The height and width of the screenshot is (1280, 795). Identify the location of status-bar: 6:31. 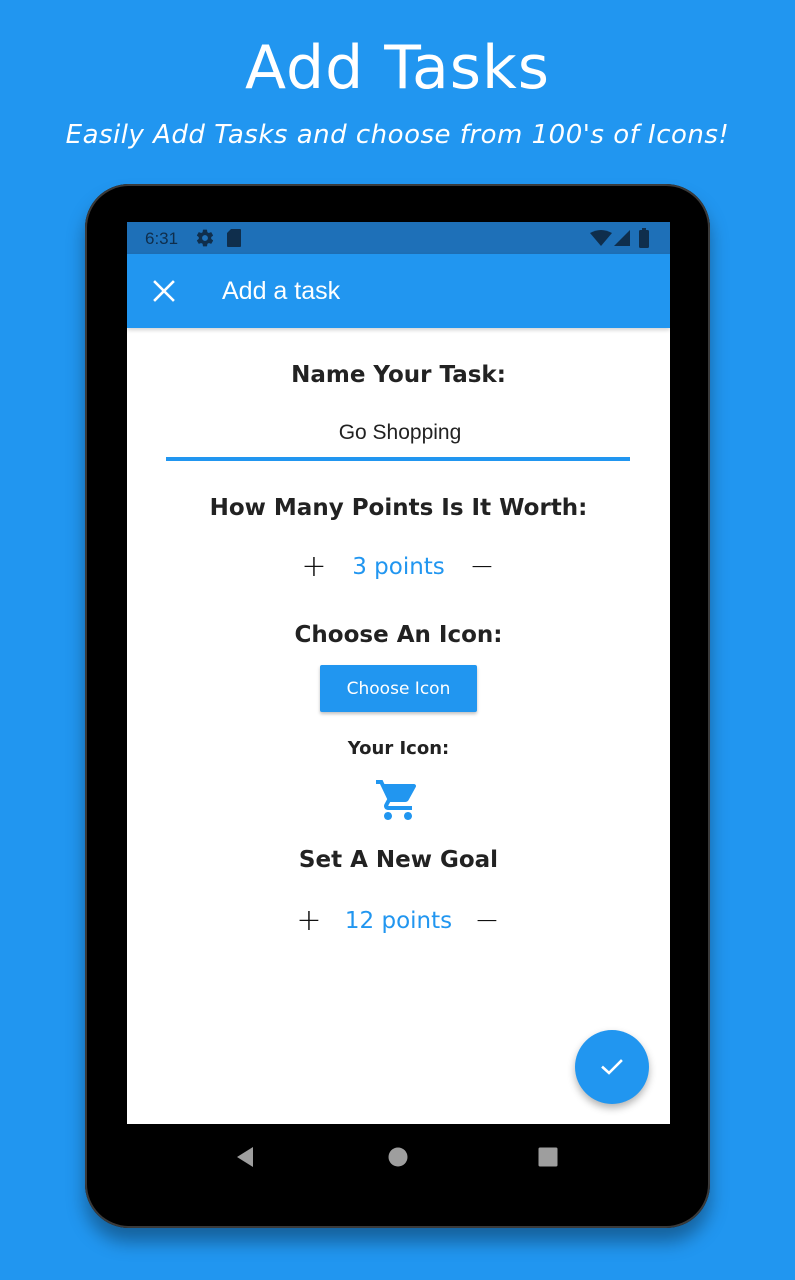
(398, 238).